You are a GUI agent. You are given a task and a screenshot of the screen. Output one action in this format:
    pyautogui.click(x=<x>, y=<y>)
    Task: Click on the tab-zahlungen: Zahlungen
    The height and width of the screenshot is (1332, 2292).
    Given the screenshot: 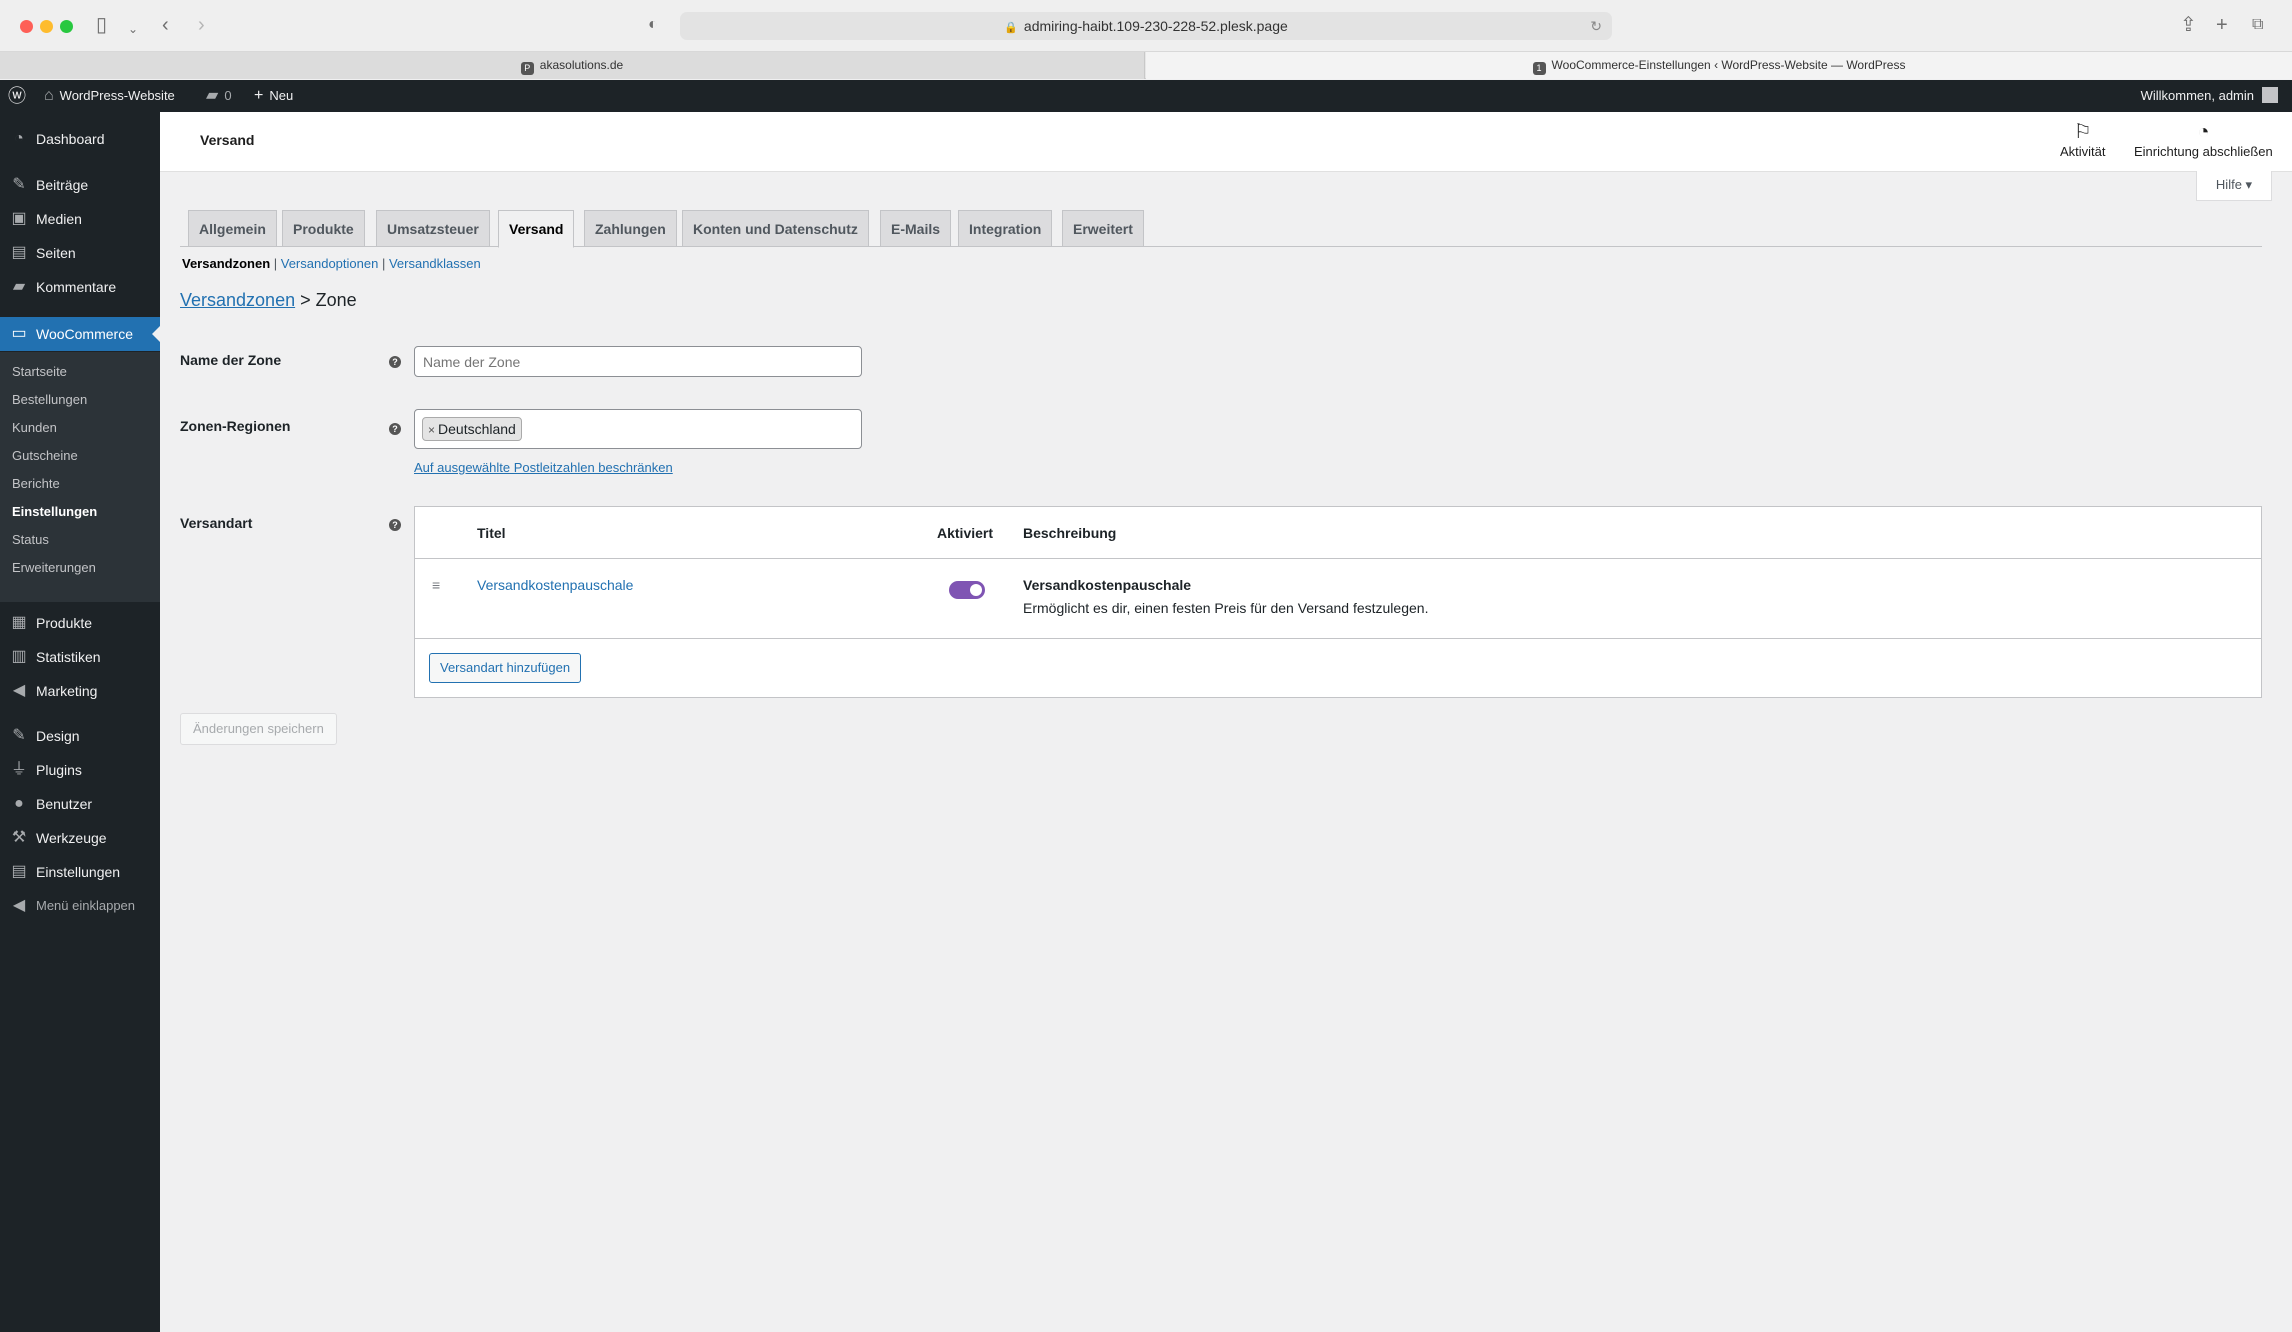 What is the action you would take?
    pyautogui.click(x=630, y=228)
    